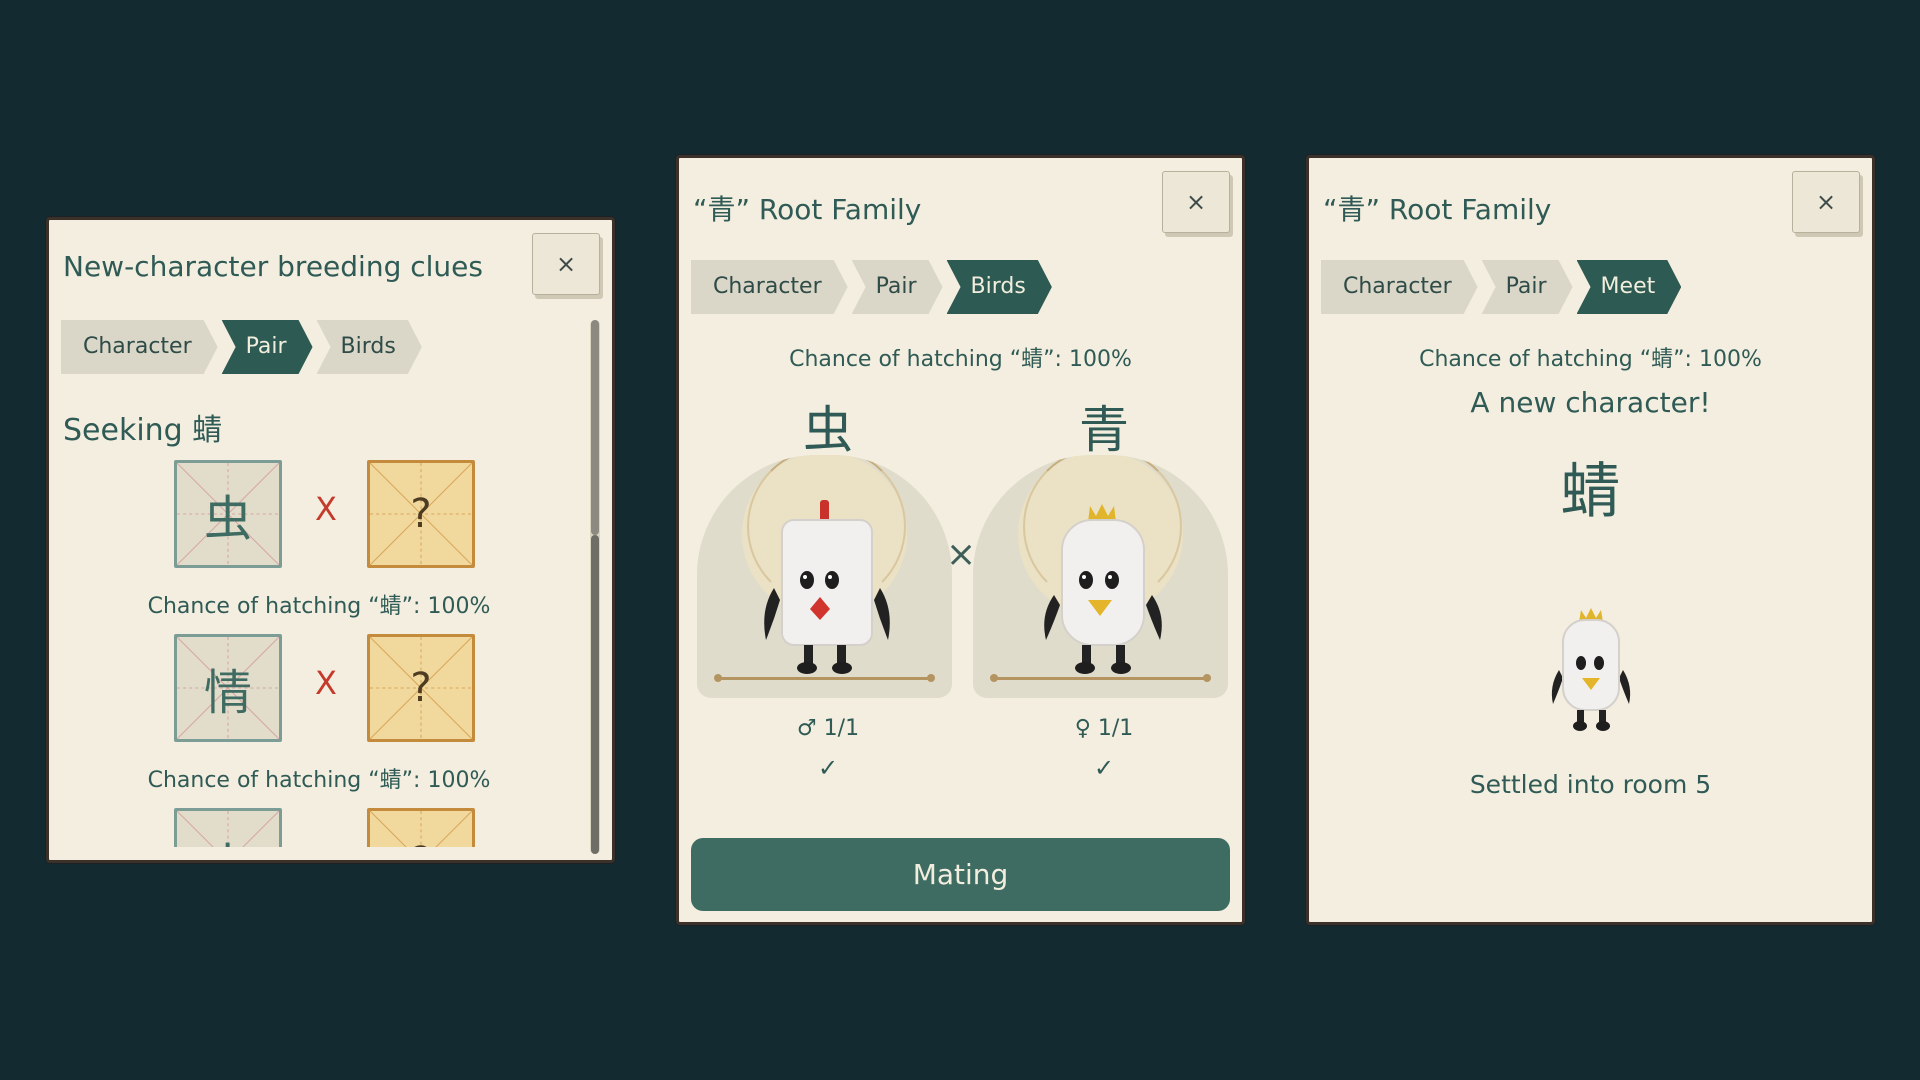  I want to click on known-character-cell: 情, so click(228, 688).